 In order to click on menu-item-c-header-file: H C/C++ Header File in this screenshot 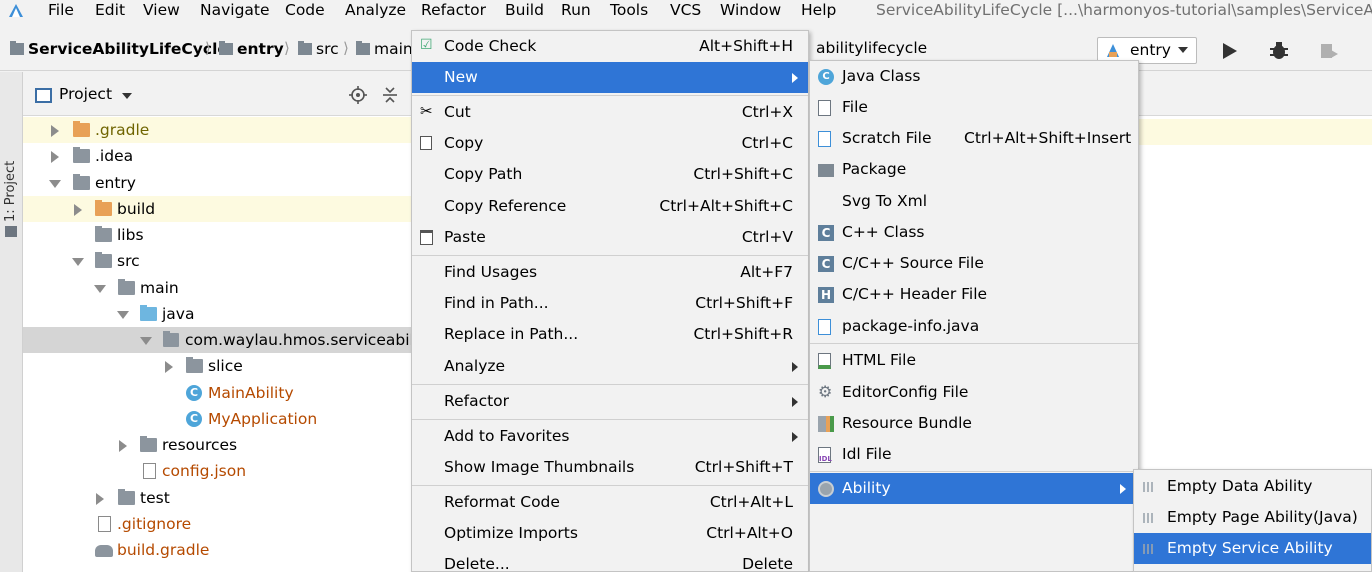, I will do `click(974, 294)`.